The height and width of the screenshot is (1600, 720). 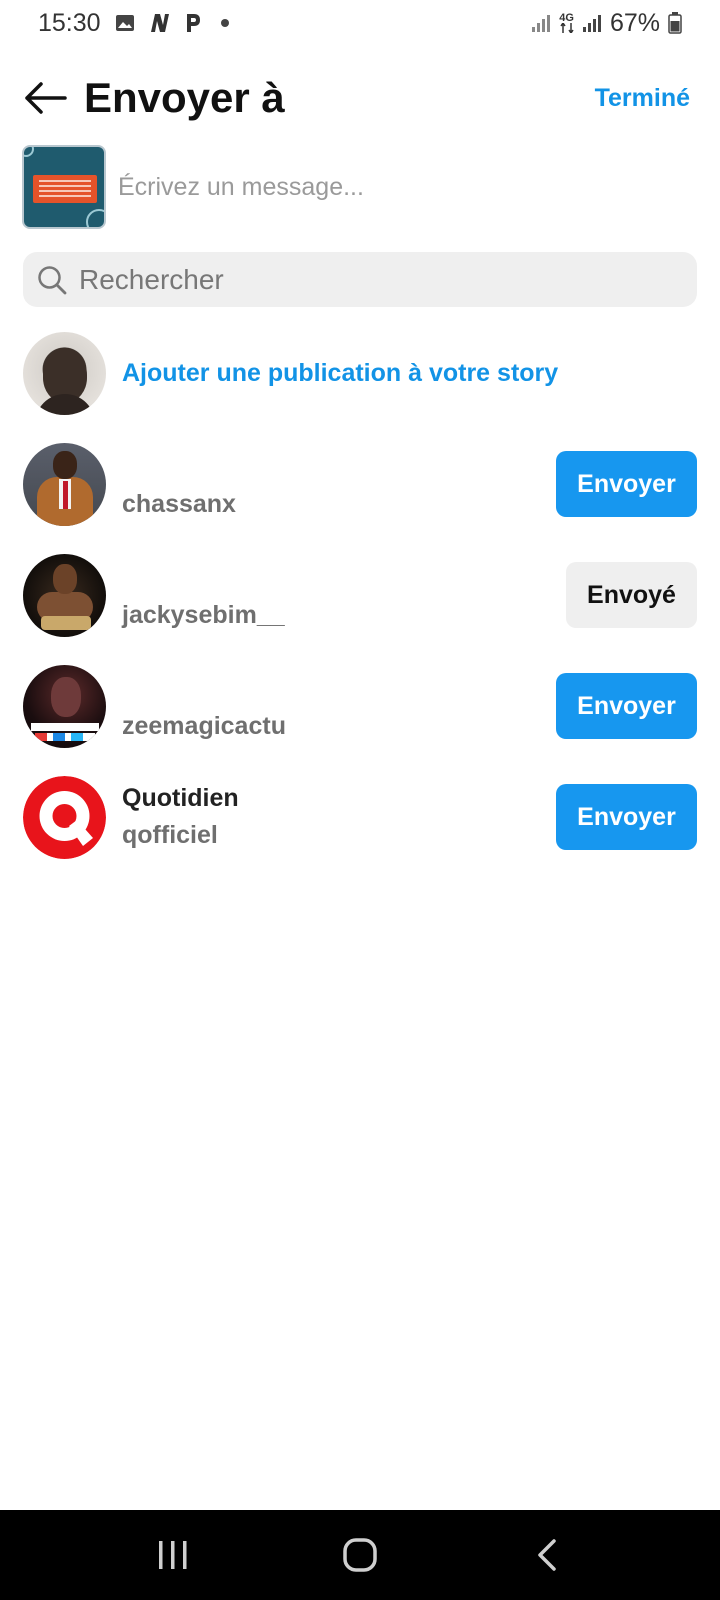 I want to click on avatar-social-icons, so click(x=65, y=736).